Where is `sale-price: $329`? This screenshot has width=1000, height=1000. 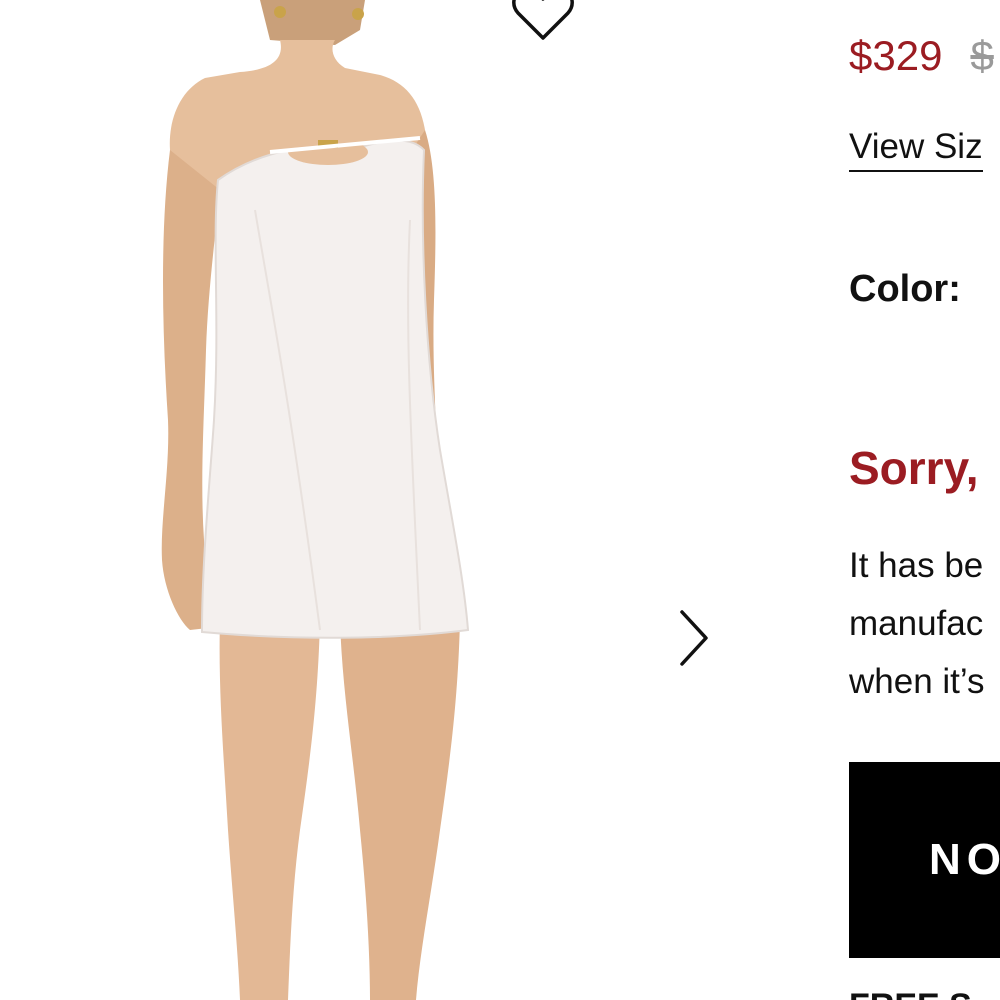 sale-price: $329 is located at coordinates (896, 55).